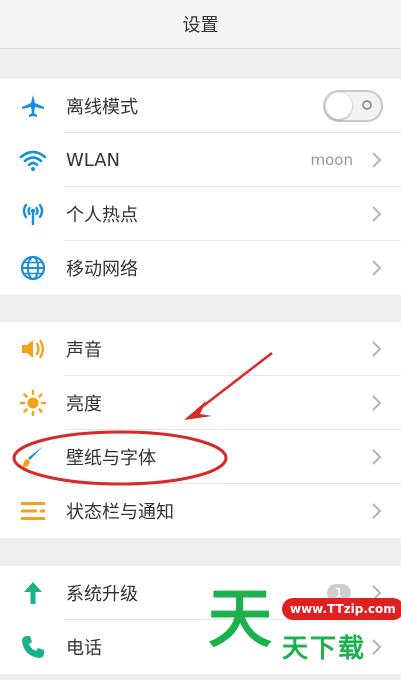  What do you see at coordinates (200, 457) in the screenshot?
I see `setting-wallpaper-font: 壁纸与字体` at bounding box center [200, 457].